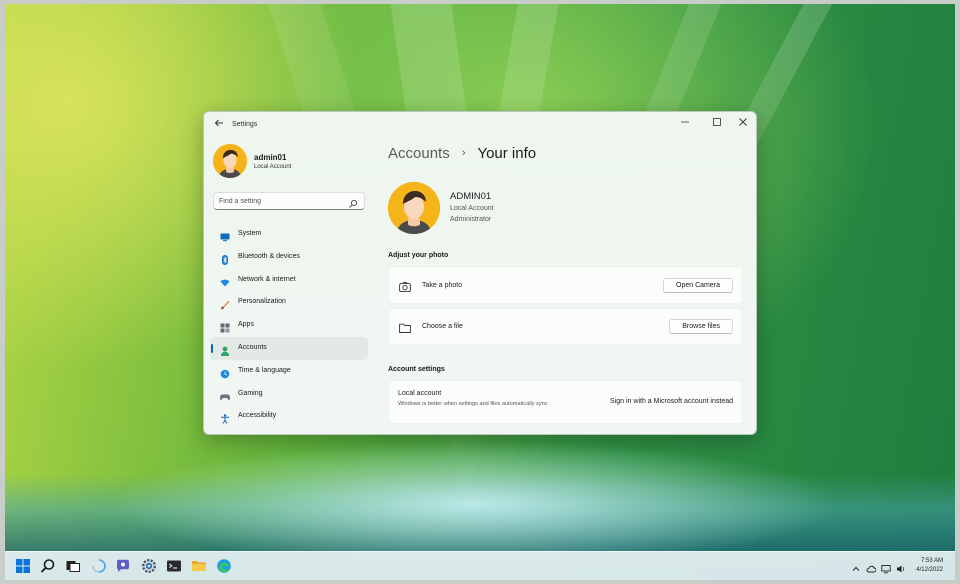 This screenshot has height=584, width=960. I want to click on sidebar-item-label: Personalization, so click(262, 302).